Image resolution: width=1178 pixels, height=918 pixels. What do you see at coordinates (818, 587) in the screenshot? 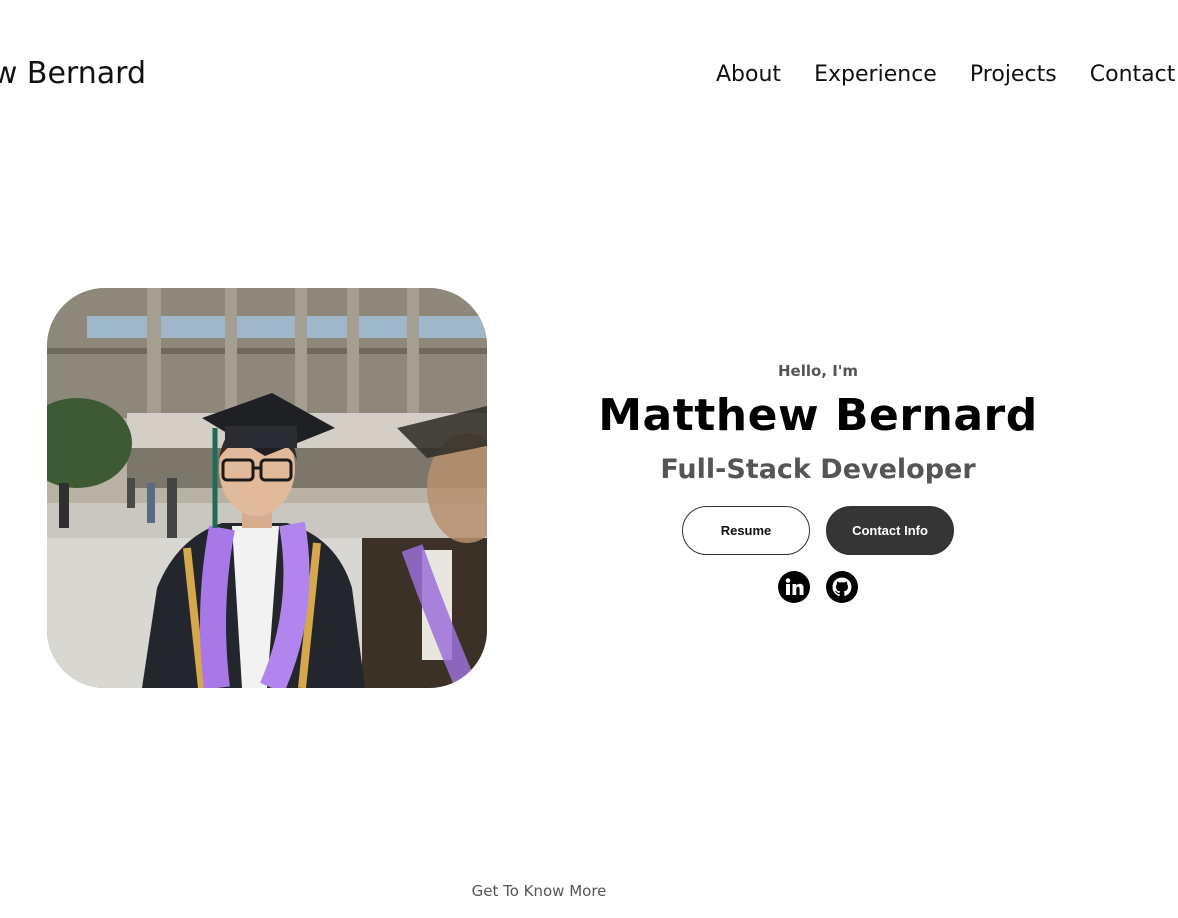
I see `social-links` at bounding box center [818, 587].